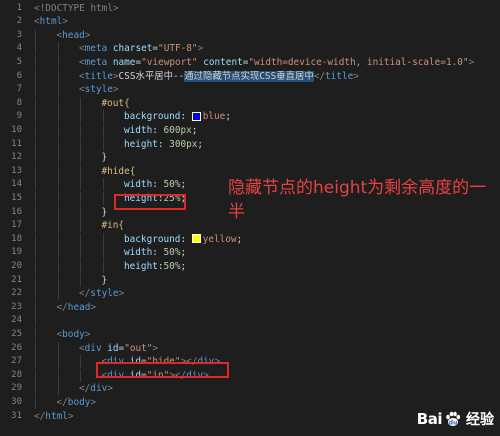 This screenshot has width=500, height=436. Describe the element at coordinates (19, 21) in the screenshot. I see `line-number: 2` at that location.